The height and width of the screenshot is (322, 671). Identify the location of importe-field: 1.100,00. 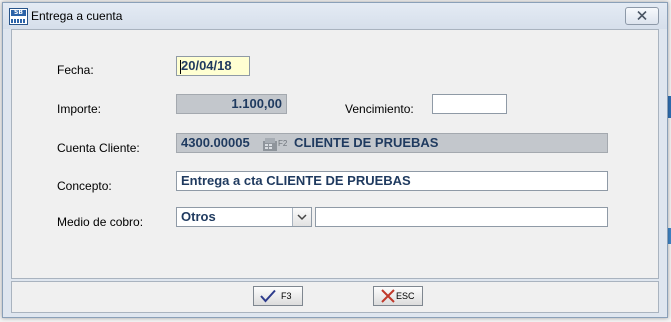
(231, 104).